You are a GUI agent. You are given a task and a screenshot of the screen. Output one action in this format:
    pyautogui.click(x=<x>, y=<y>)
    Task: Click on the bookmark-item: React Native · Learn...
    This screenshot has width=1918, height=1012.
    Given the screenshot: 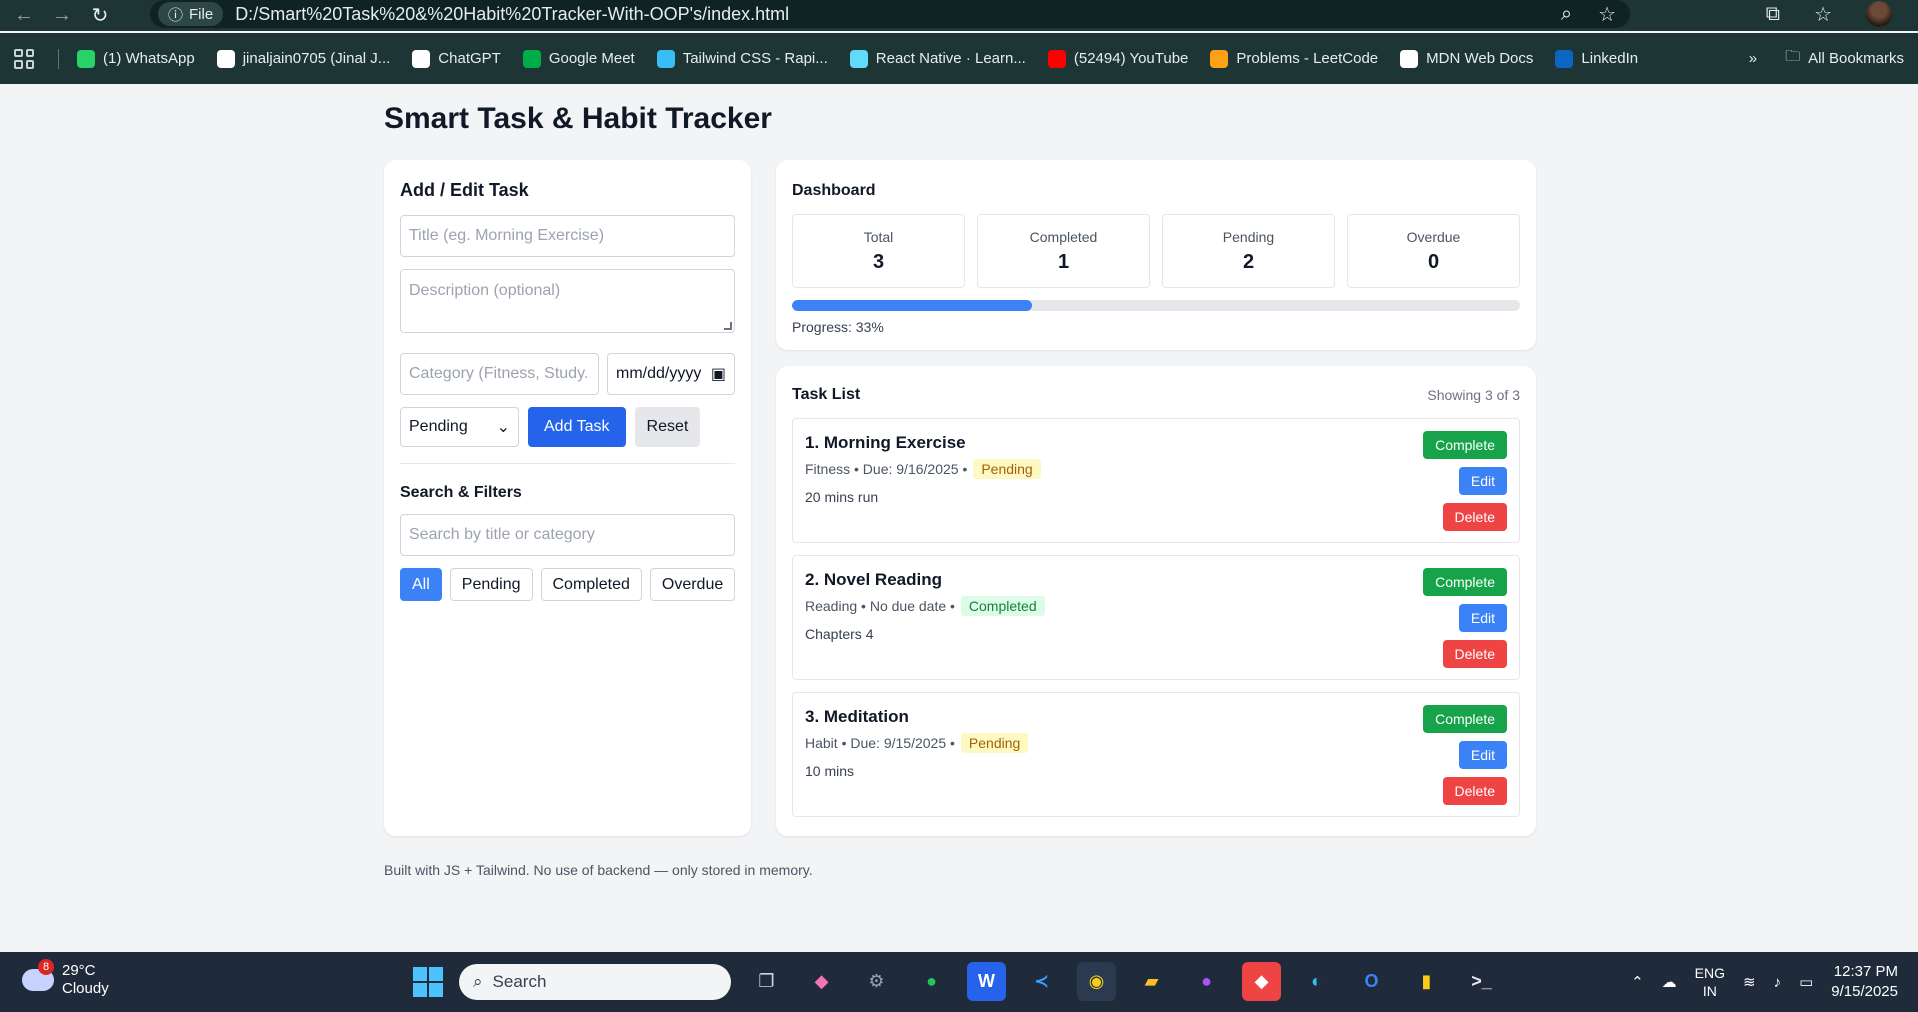 What is the action you would take?
    pyautogui.click(x=937, y=58)
    